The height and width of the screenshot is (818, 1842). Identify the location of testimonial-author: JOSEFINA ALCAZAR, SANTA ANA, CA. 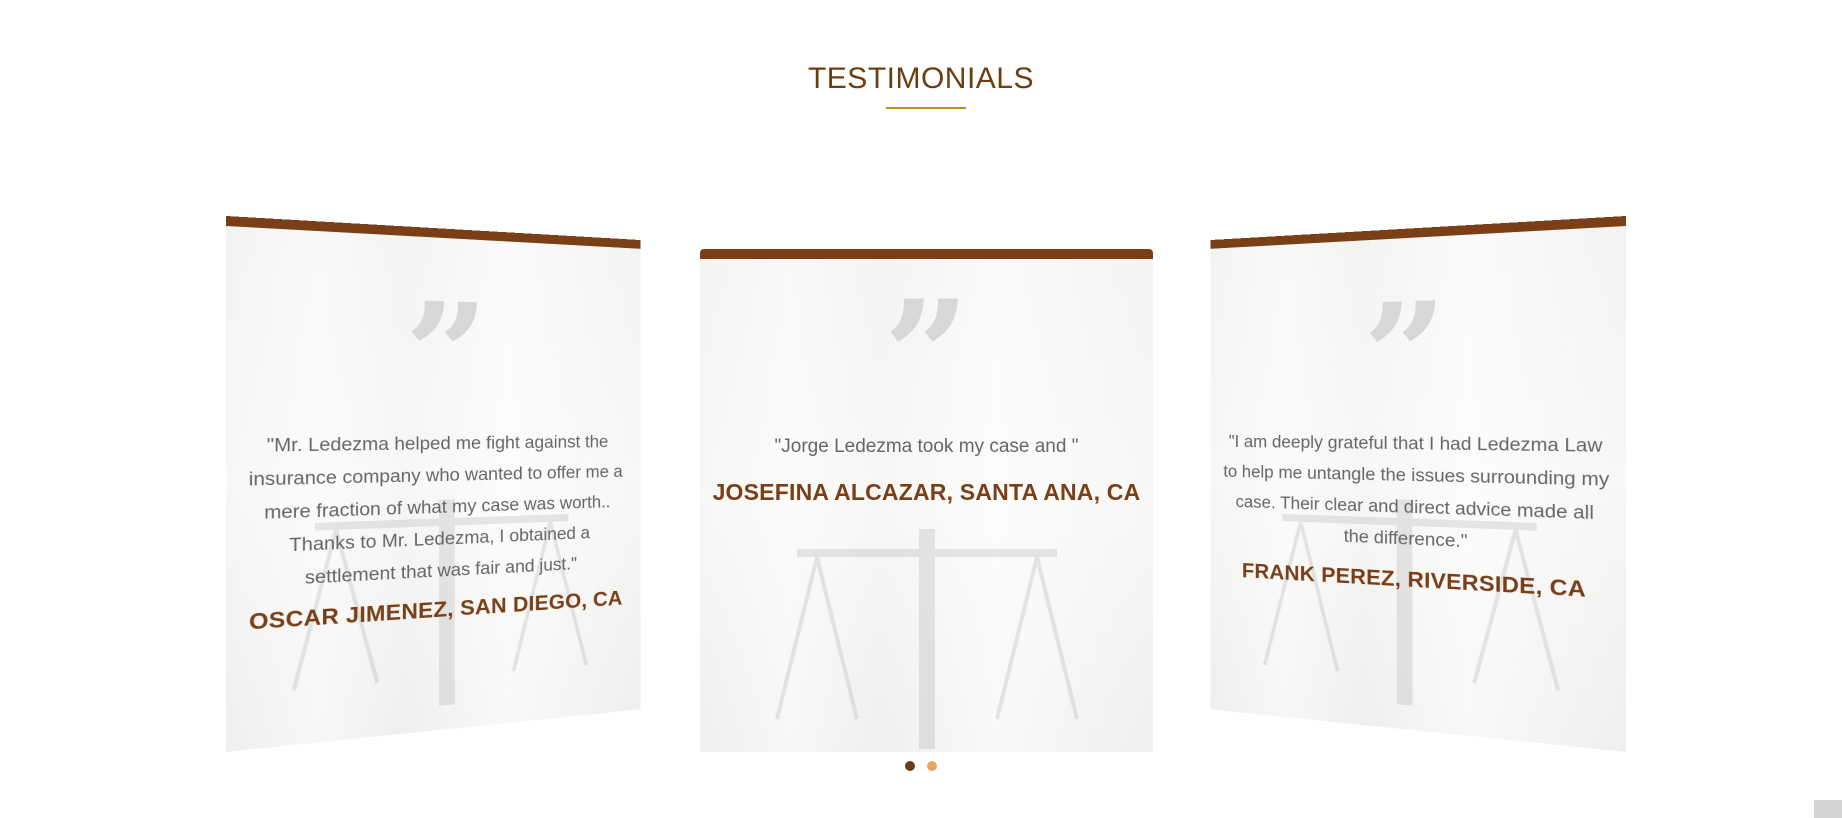
(926, 492).